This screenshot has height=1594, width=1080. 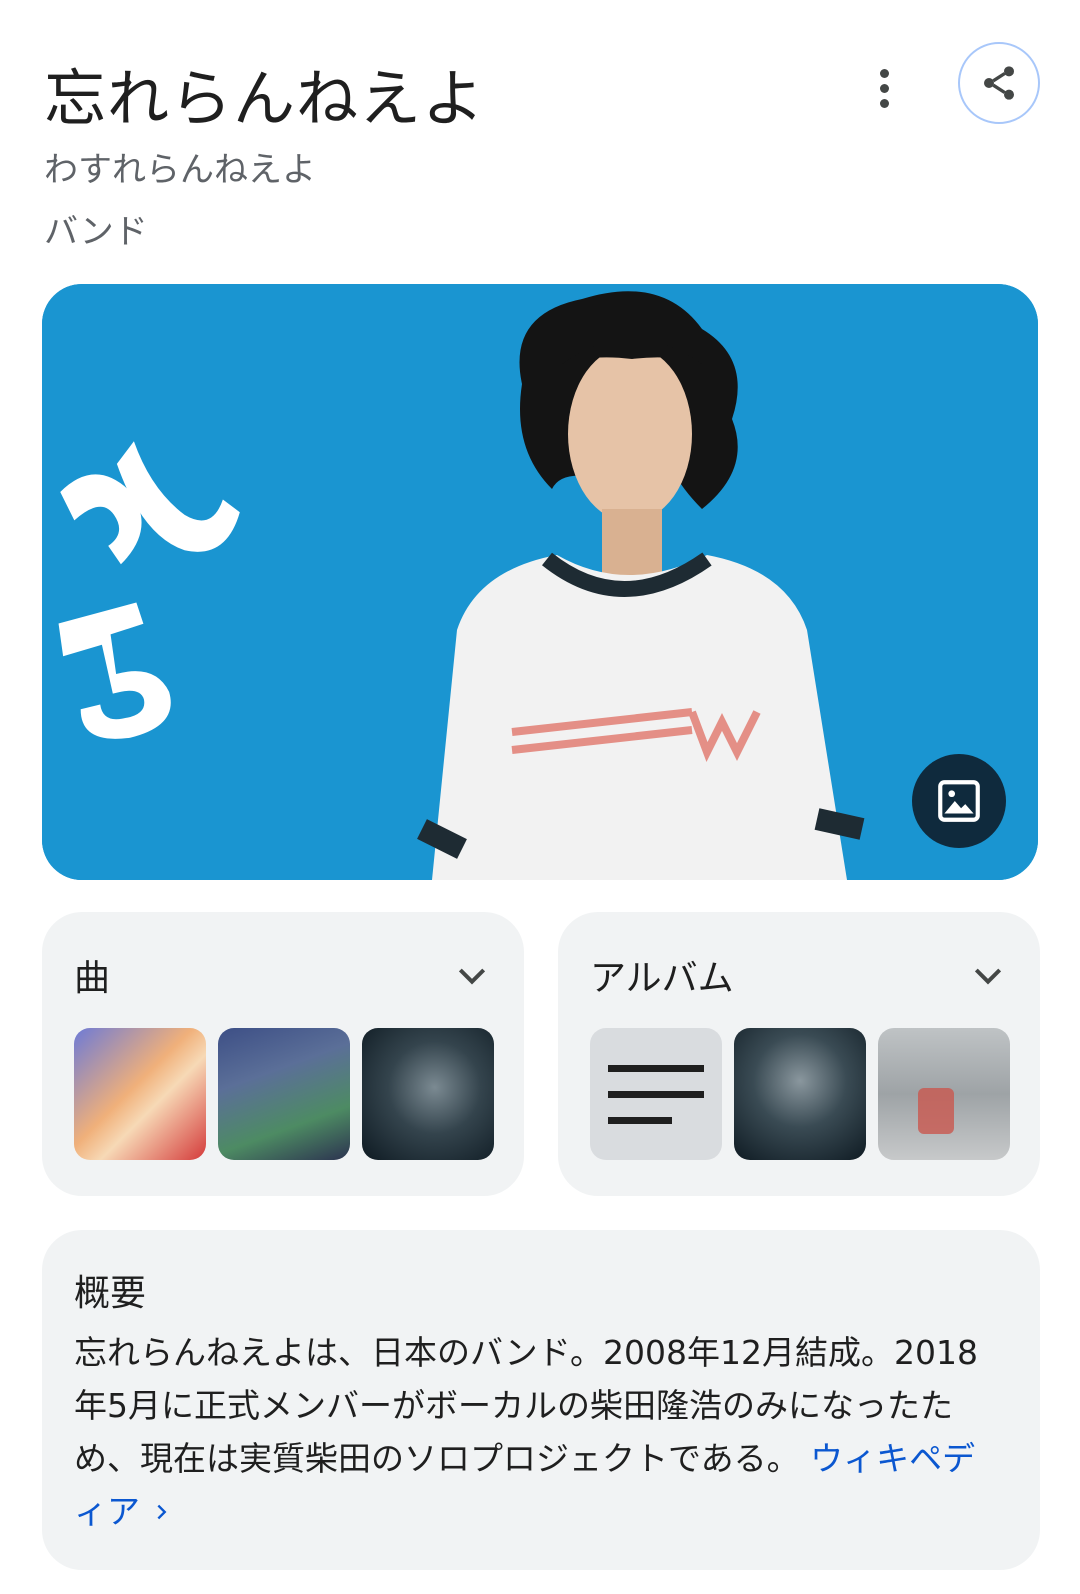 I want to click on overview-title: 概要, so click(x=110, y=1293).